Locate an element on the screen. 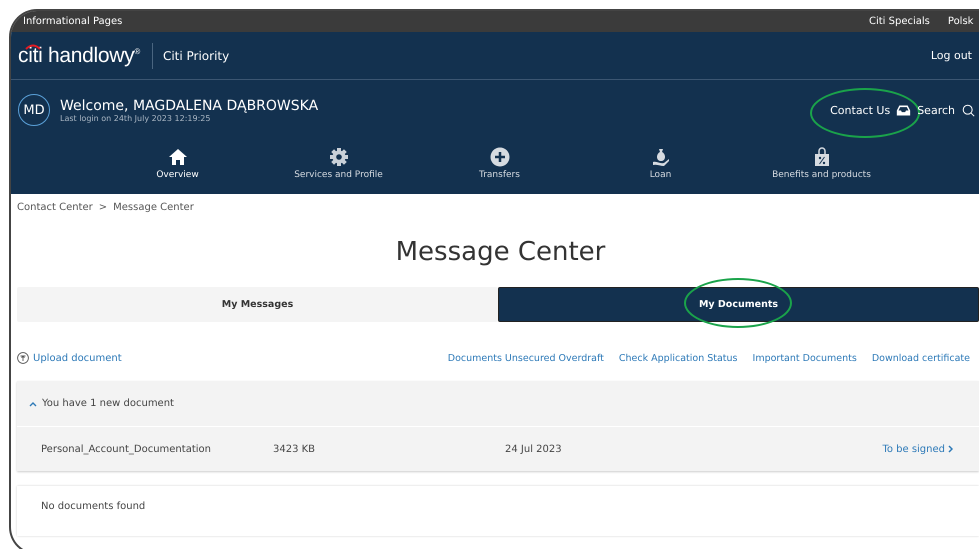 The width and height of the screenshot is (979, 549). document-link: Check Application Status is located at coordinates (678, 358).